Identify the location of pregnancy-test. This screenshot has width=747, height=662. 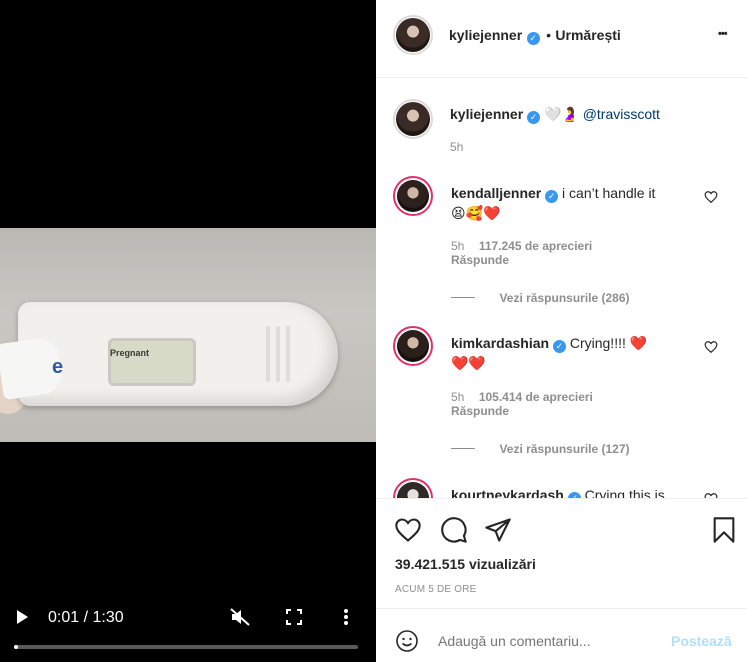
(178, 354).